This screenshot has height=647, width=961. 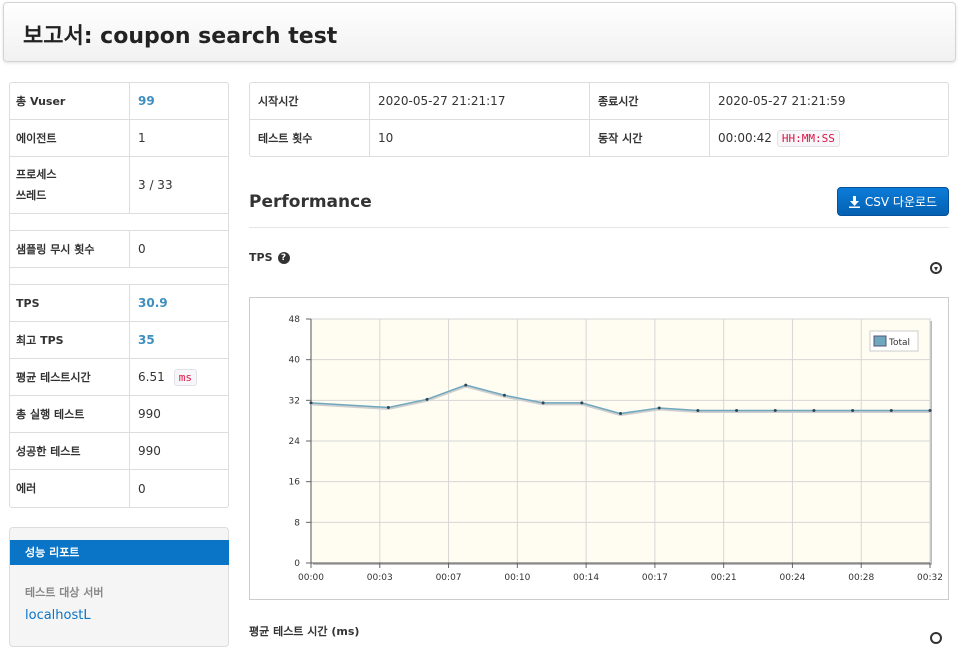 I want to click on performance-title: Performance, so click(x=310, y=202).